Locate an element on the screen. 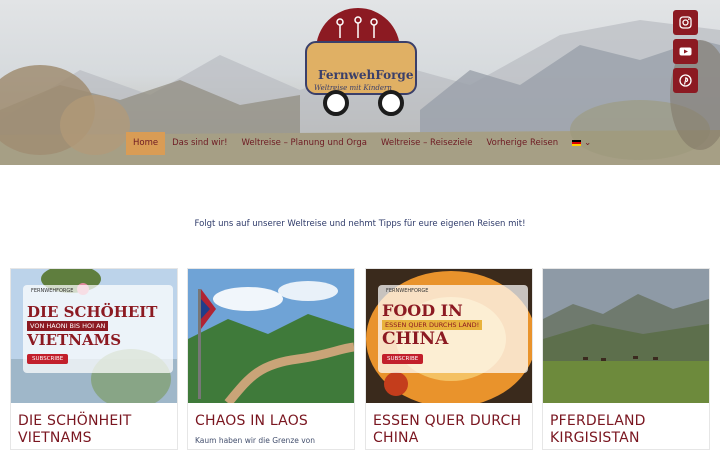 This screenshot has width=720, height=450. youtube-button is located at coordinates (685, 51).